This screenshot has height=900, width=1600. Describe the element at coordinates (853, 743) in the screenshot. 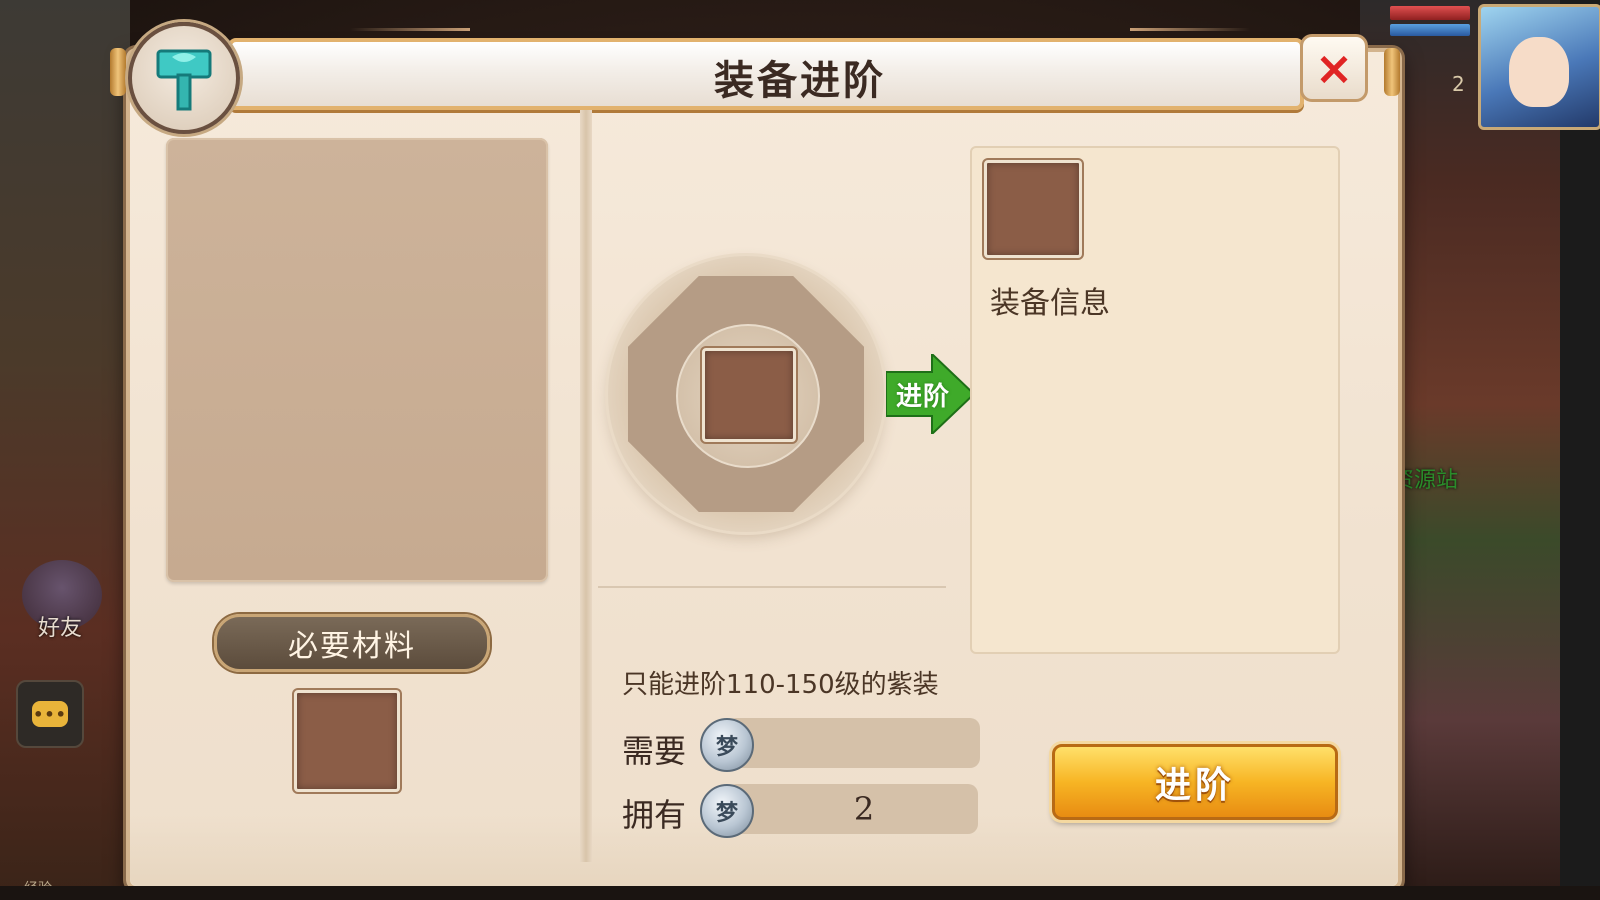

I see `need-value-bar` at that location.